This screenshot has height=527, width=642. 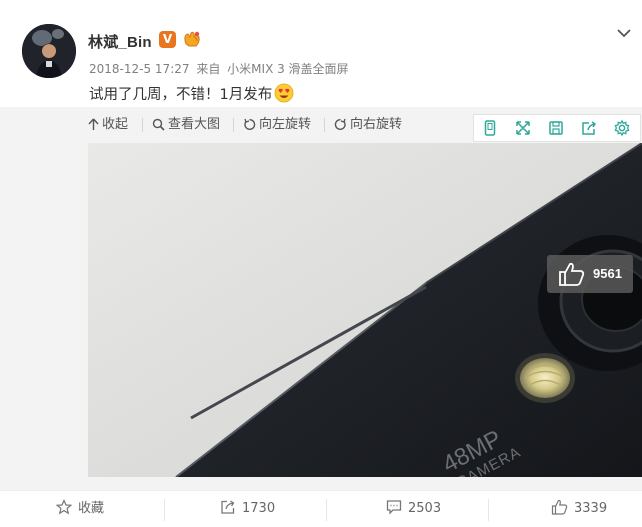 I want to click on save-icon, so click(x=556, y=128).